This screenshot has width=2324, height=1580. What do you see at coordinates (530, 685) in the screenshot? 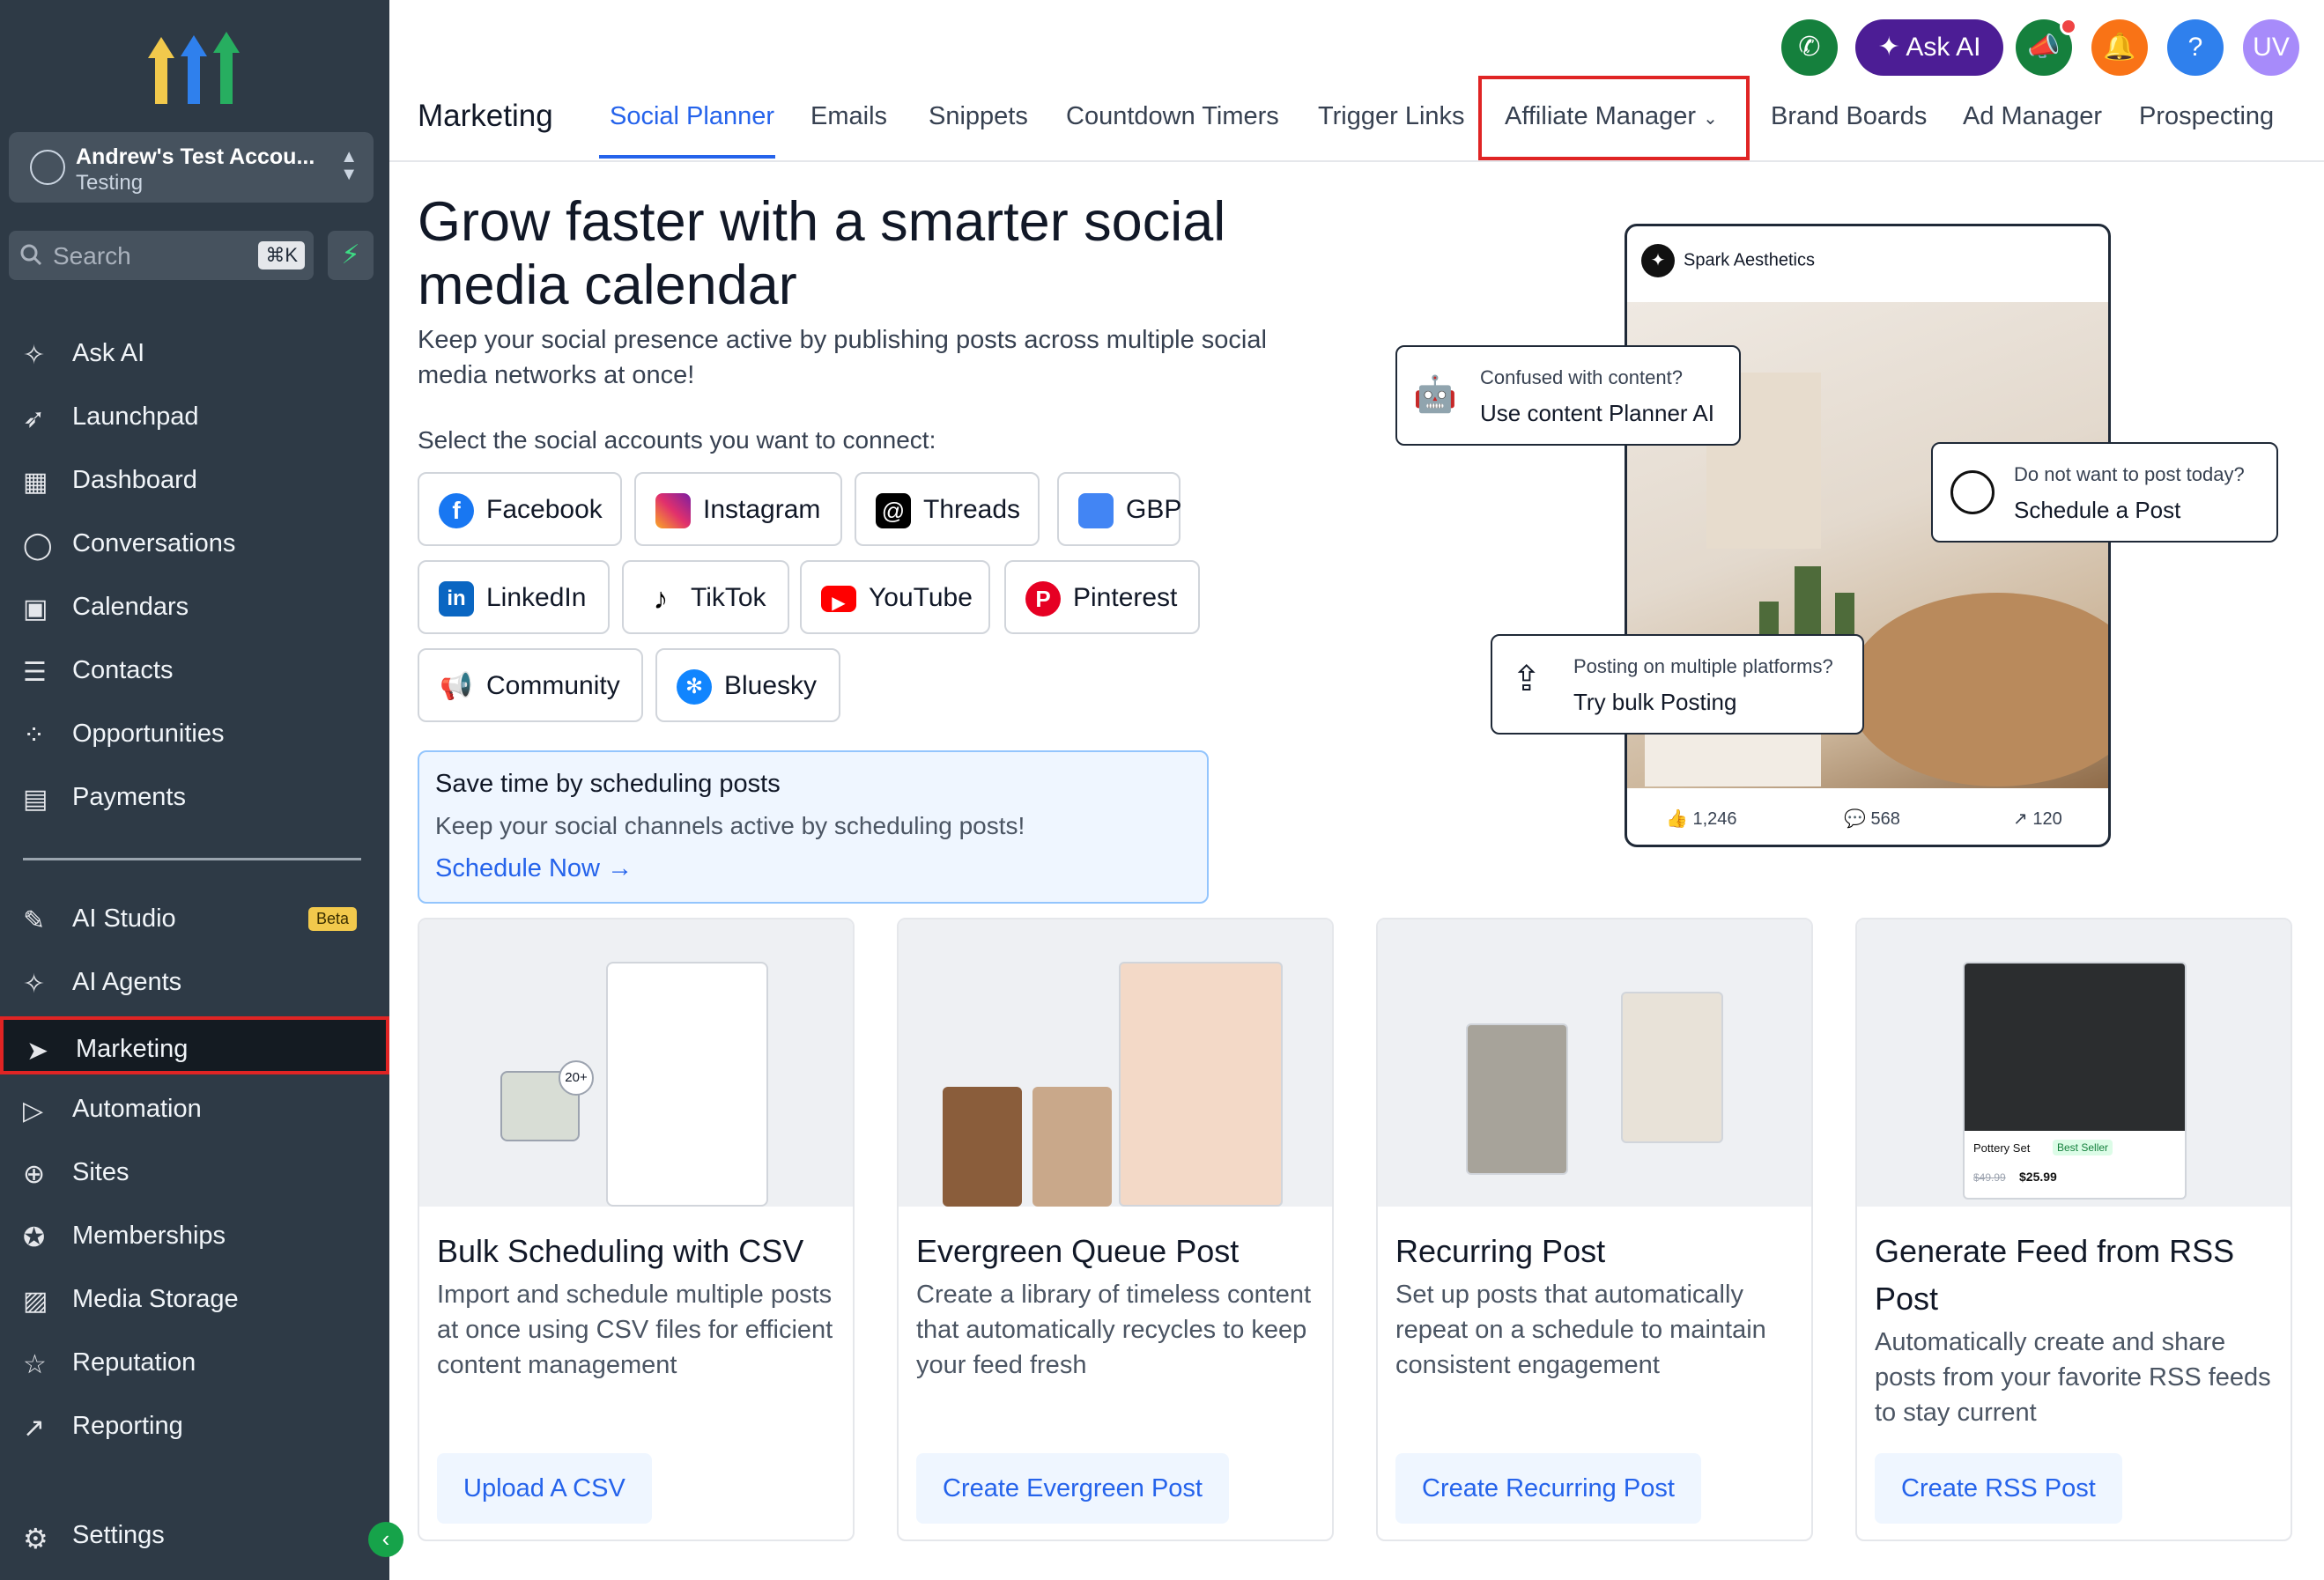
I see `connect-community-button: 📢 Community` at bounding box center [530, 685].